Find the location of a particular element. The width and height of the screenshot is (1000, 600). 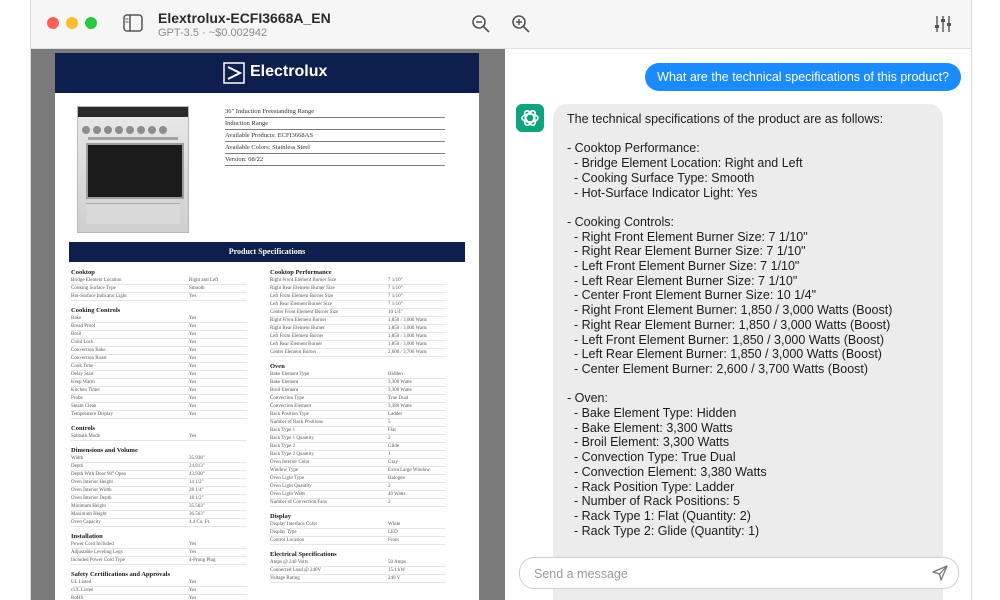

spec-row: Right Rear Element Burner Size 7 1/10" is located at coordinates (358, 289).